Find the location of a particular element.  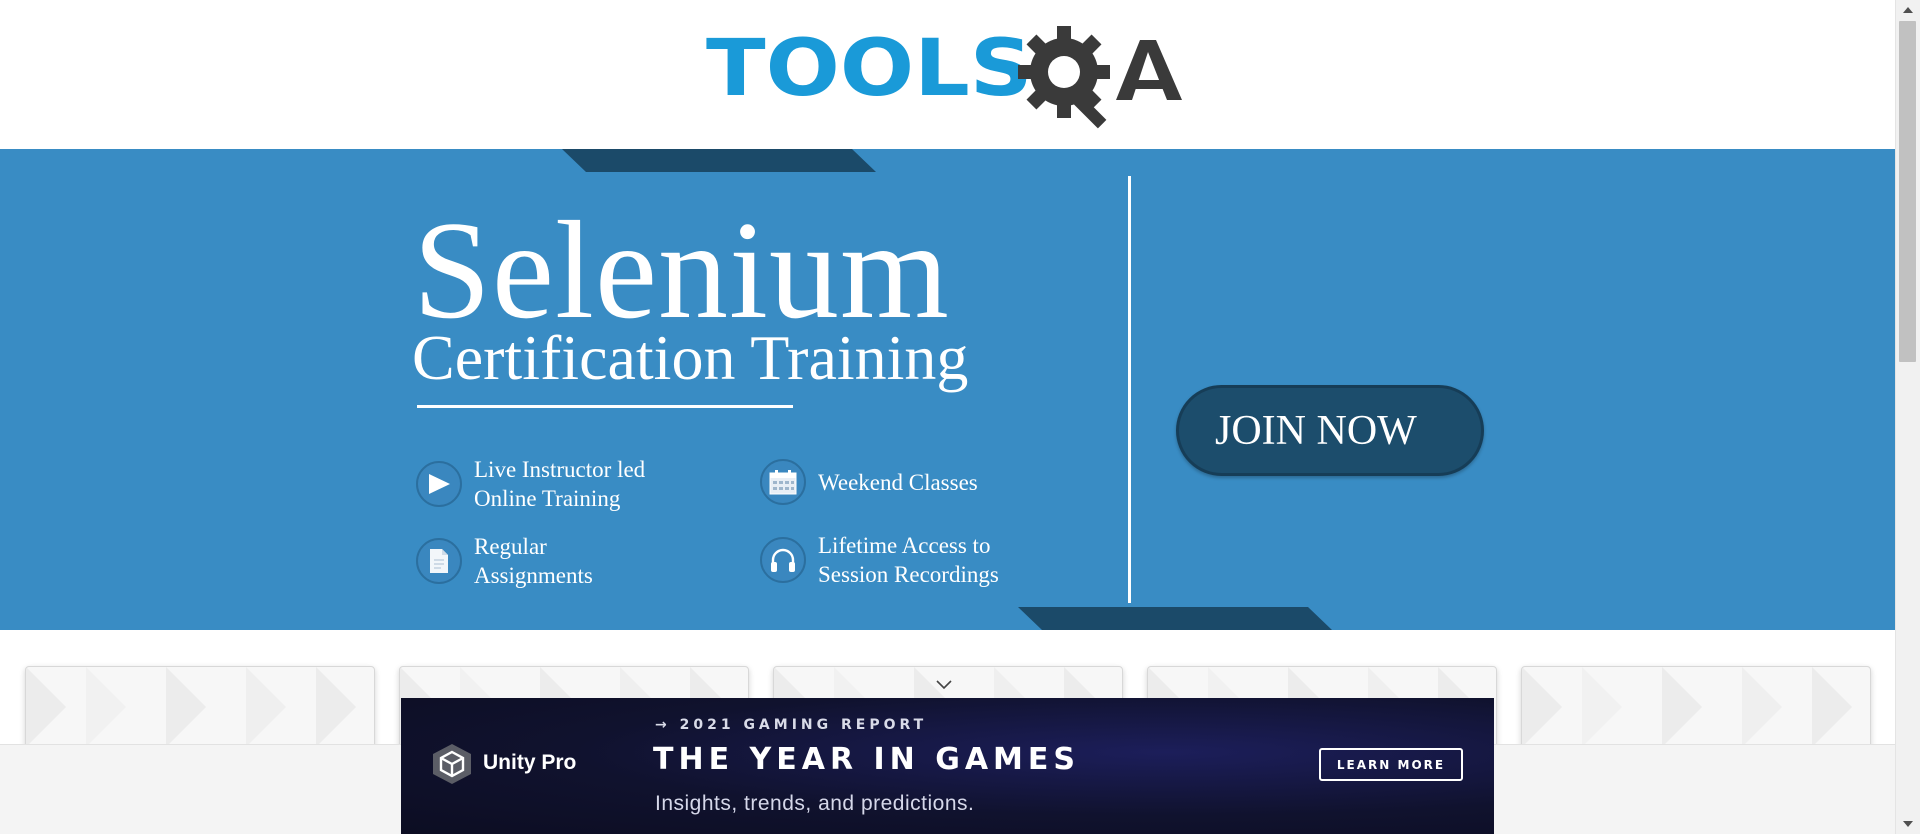

feature-weekend-classes: Weekend Classes is located at coordinates (869, 482).